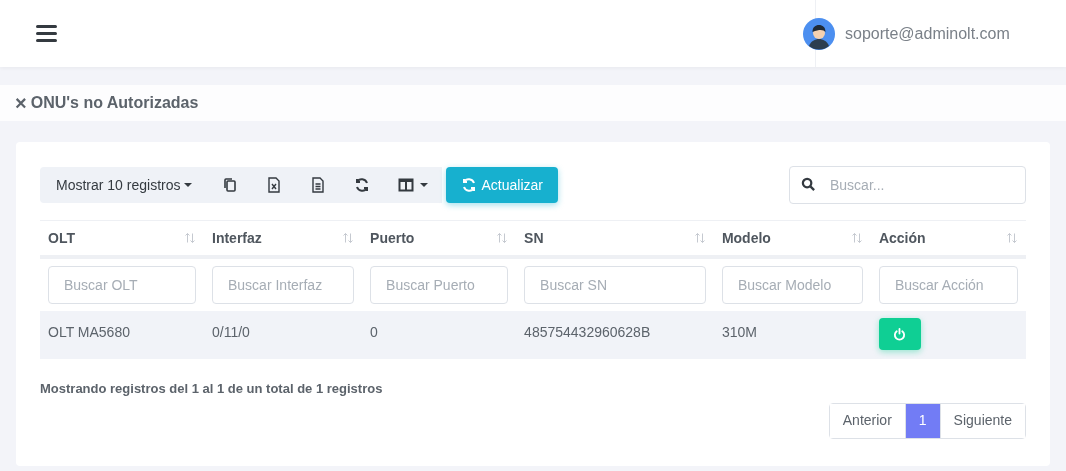 Image resolution: width=1066 pixels, height=471 pixels. What do you see at coordinates (122, 285) in the screenshot?
I see `column-filter-field: Buscar OLT` at bounding box center [122, 285].